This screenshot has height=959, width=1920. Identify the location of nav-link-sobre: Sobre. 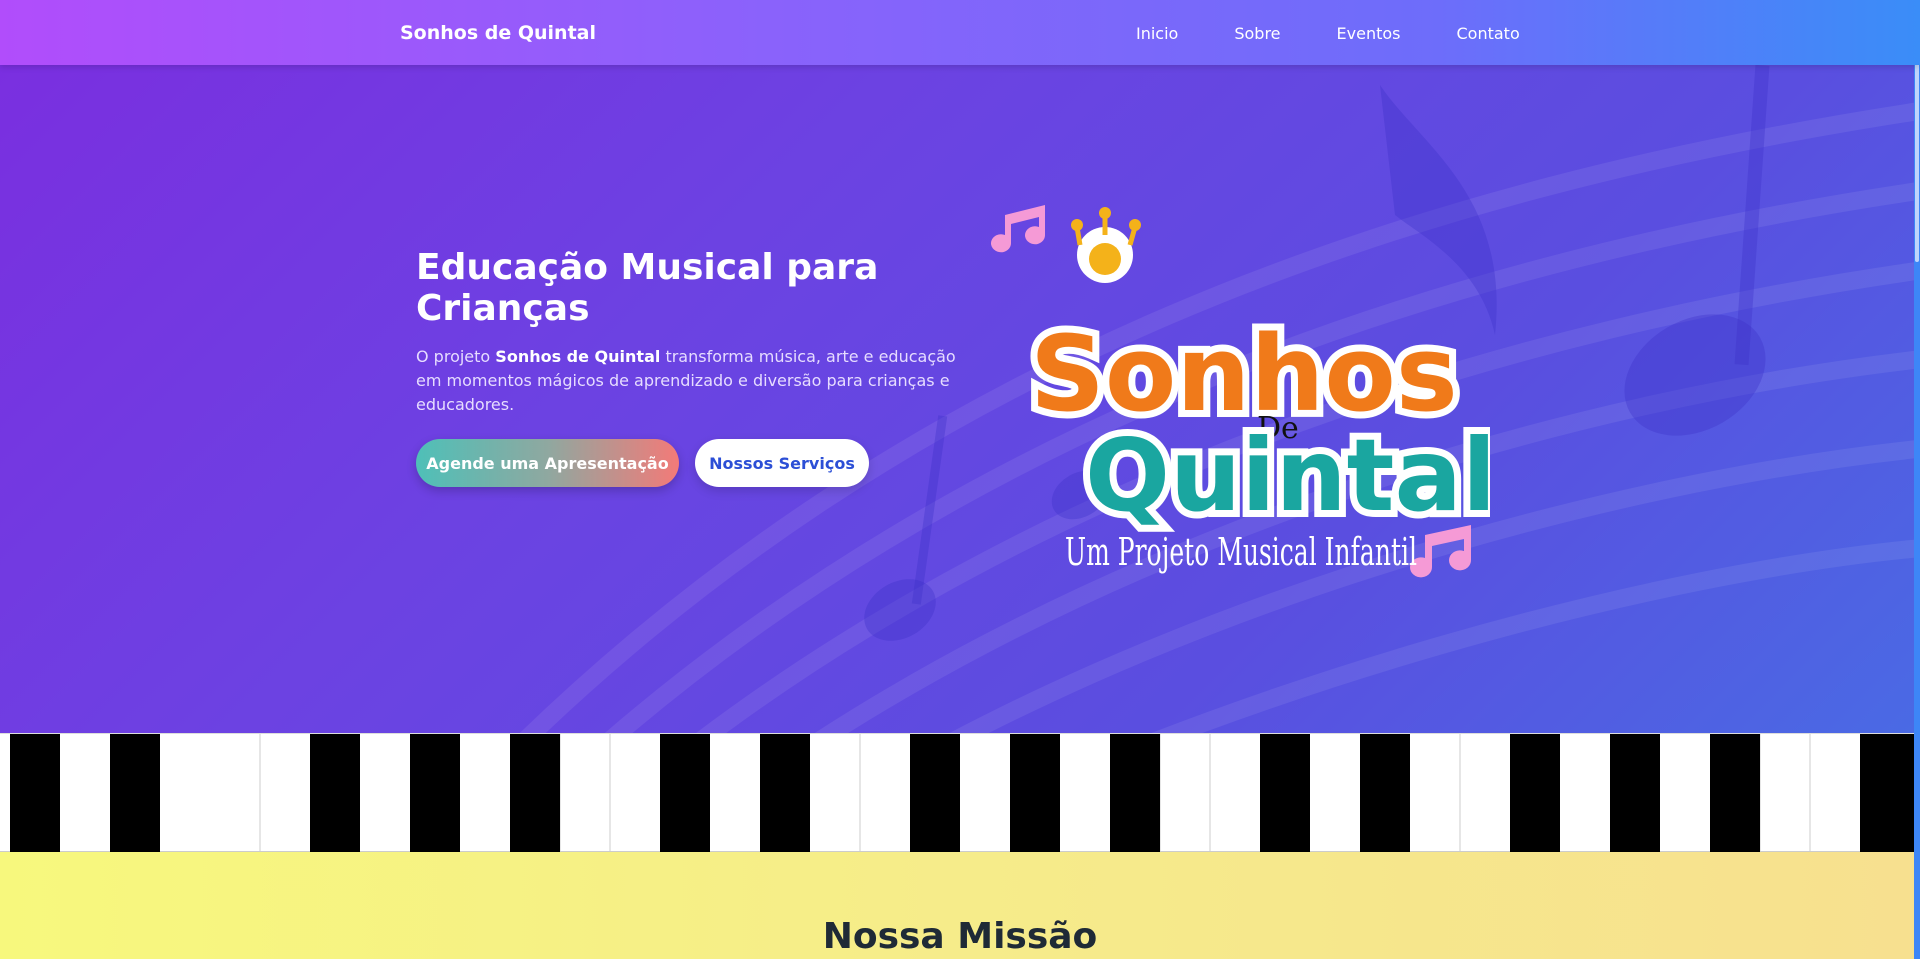
(1257, 33).